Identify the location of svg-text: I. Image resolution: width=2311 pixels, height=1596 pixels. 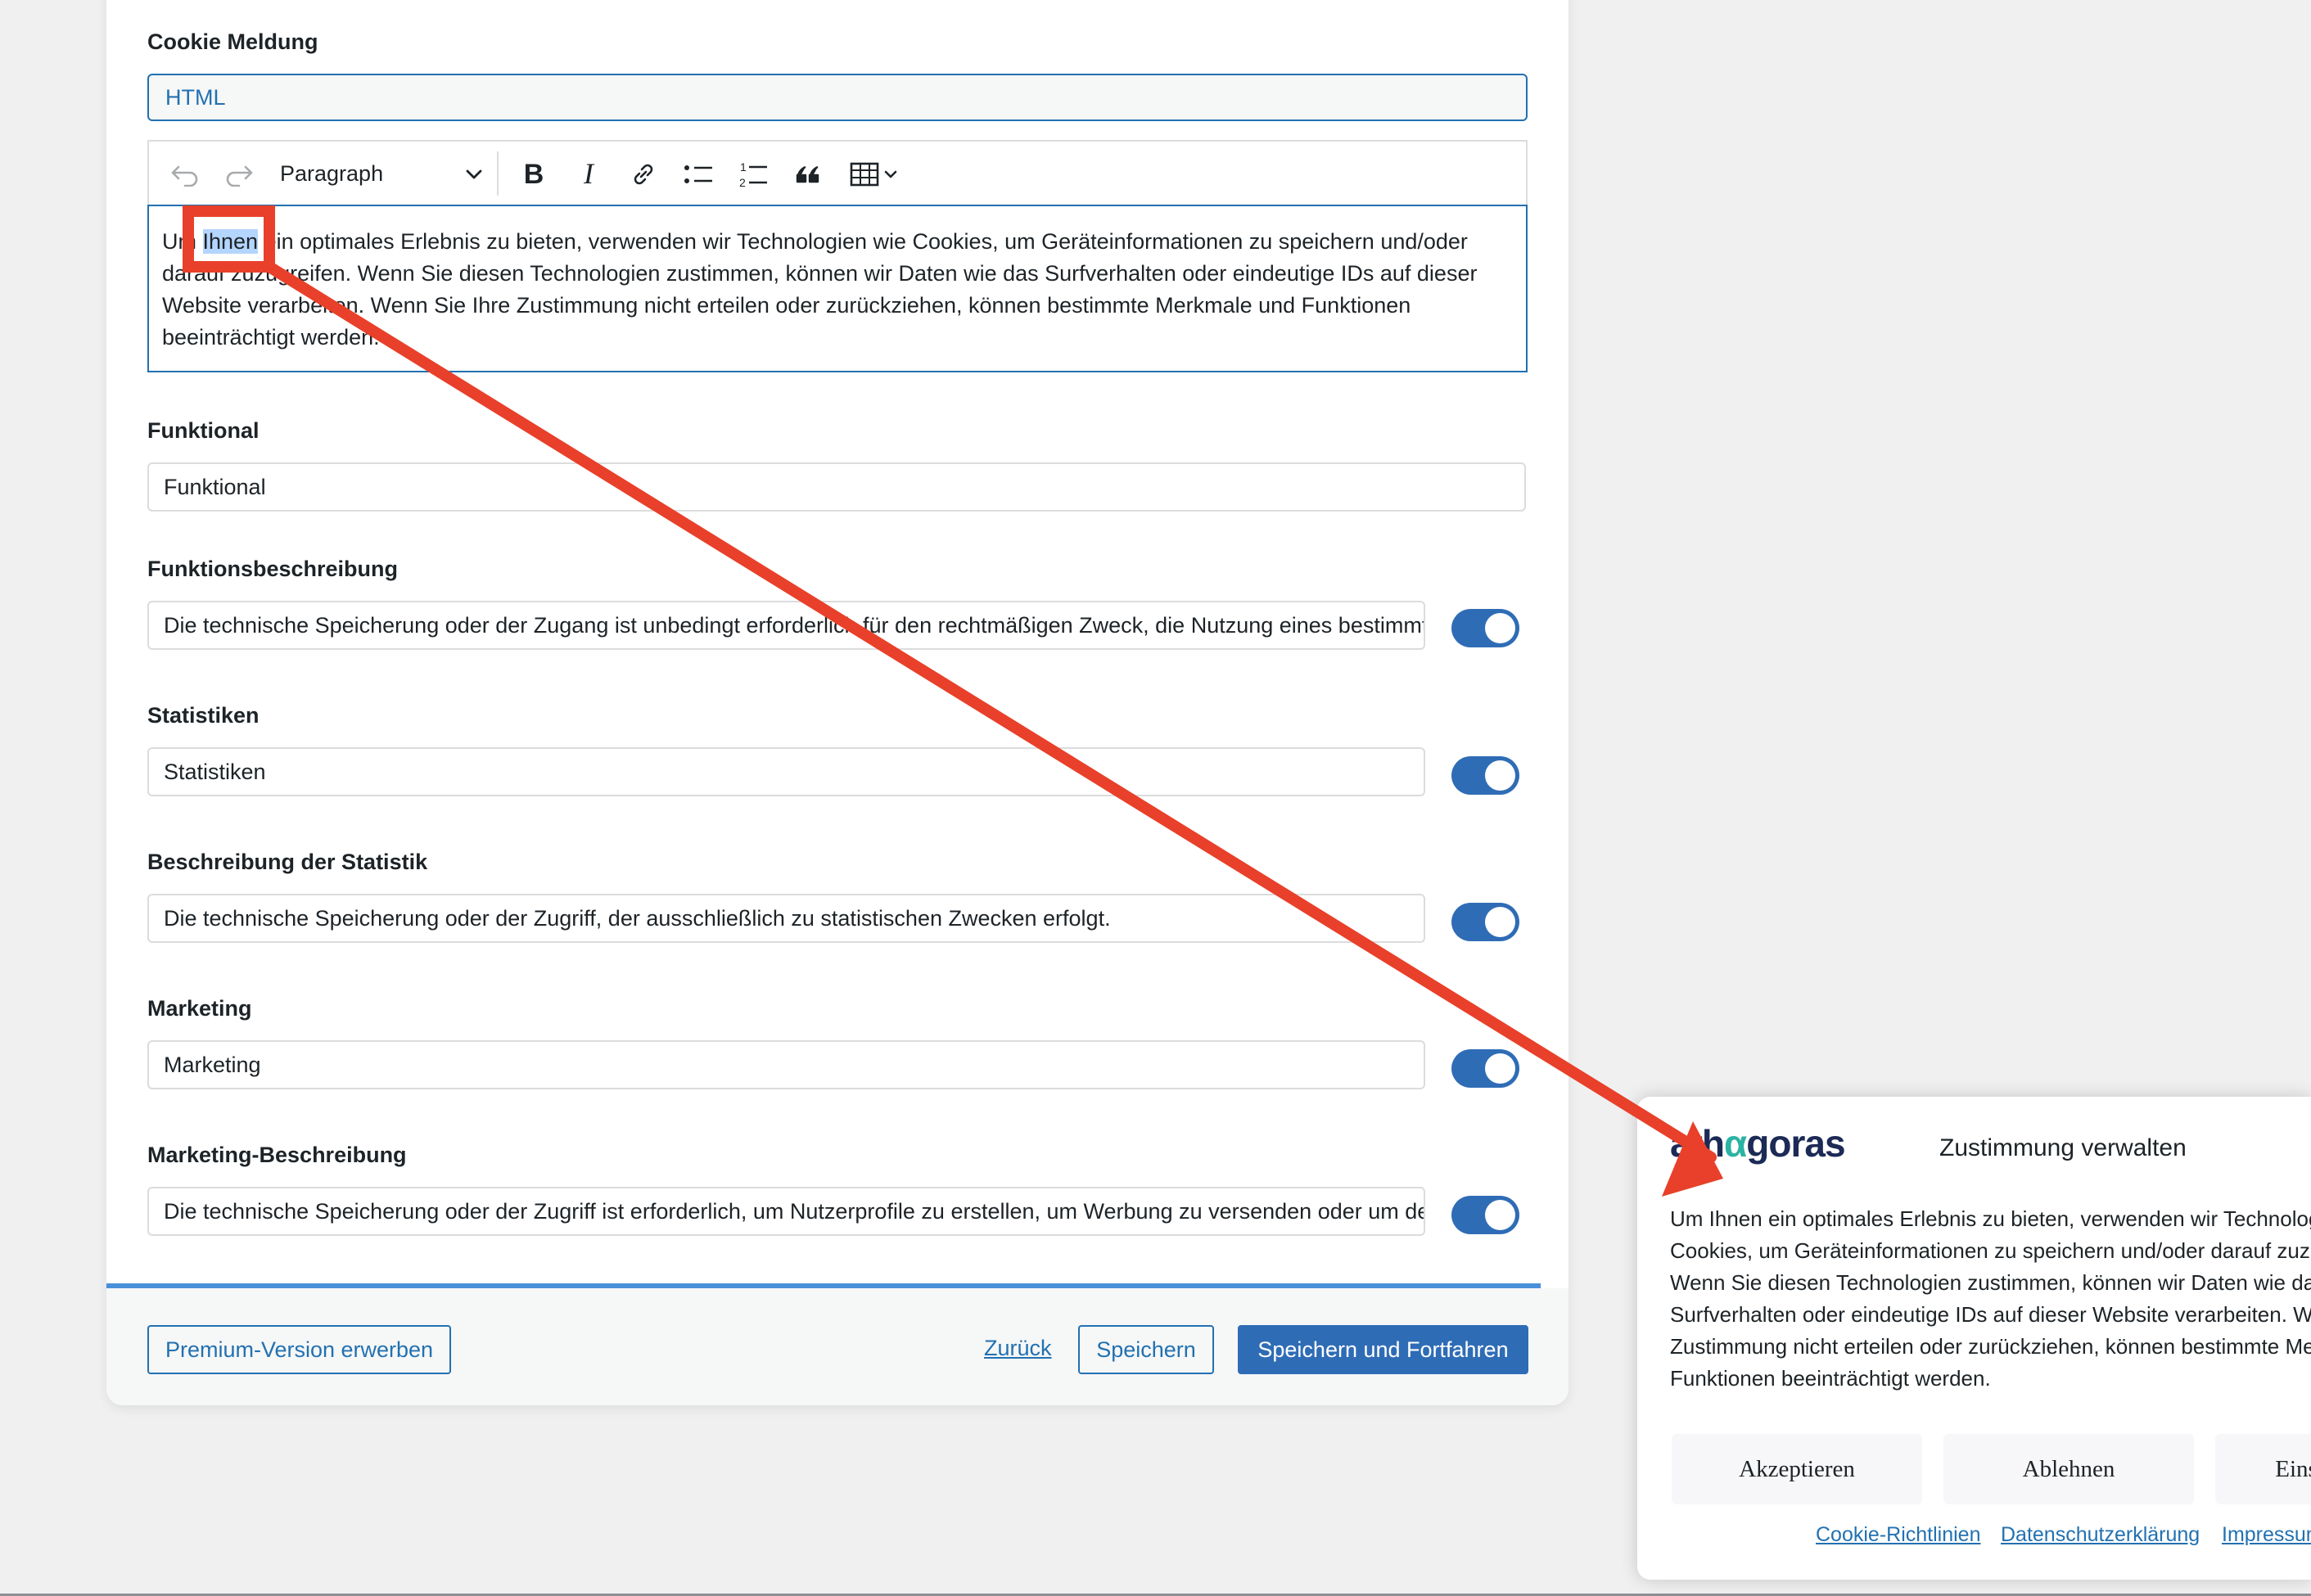
(589, 174).